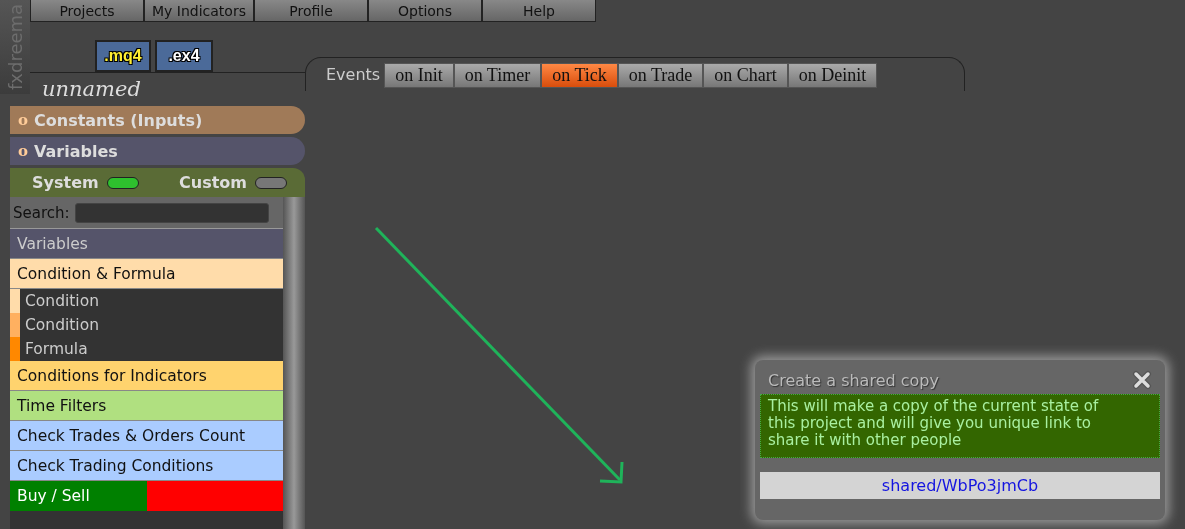 The width and height of the screenshot is (1185, 529). What do you see at coordinates (147, 436) in the screenshot?
I see `block-category: Check Trades & Orders Count` at bounding box center [147, 436].